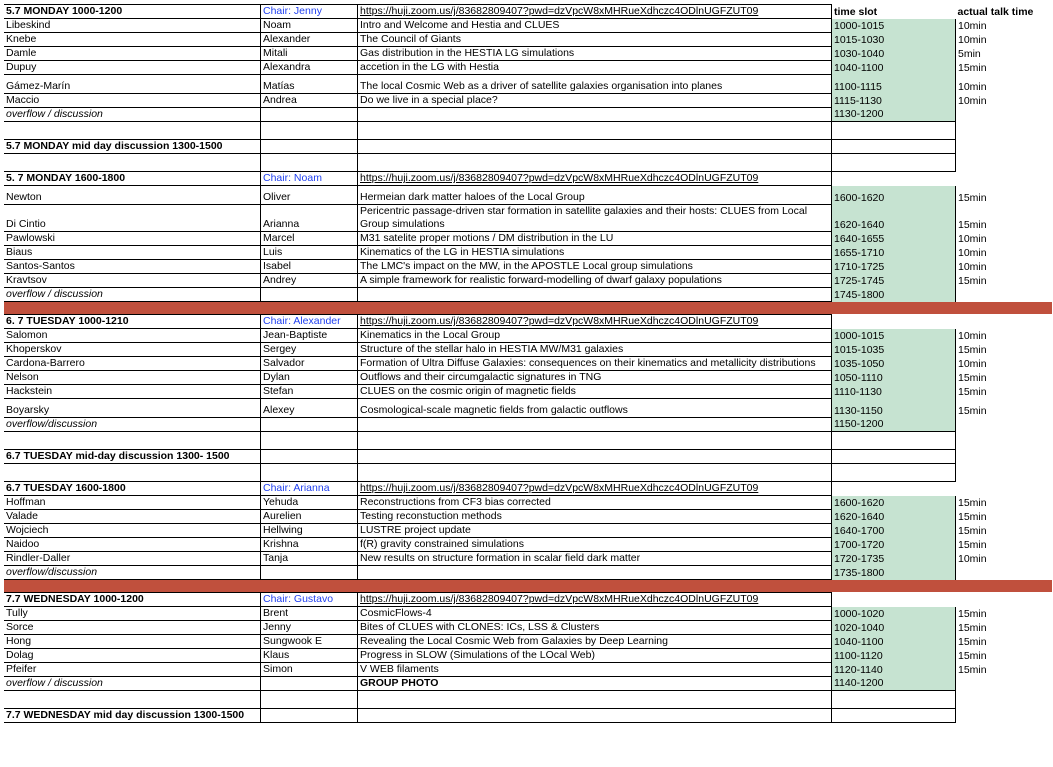  I want to click on speaker-first-name: Stefan, so click(309, 391).